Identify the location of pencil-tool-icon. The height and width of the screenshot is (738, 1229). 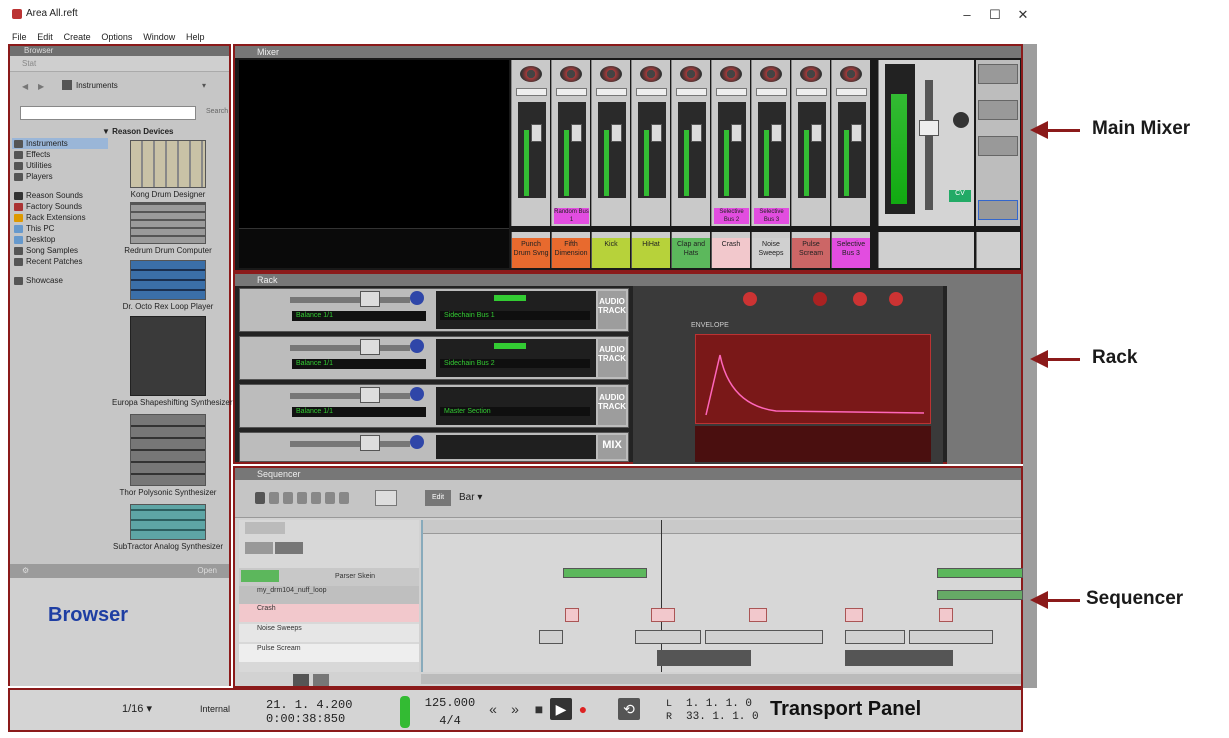
(274, 498).